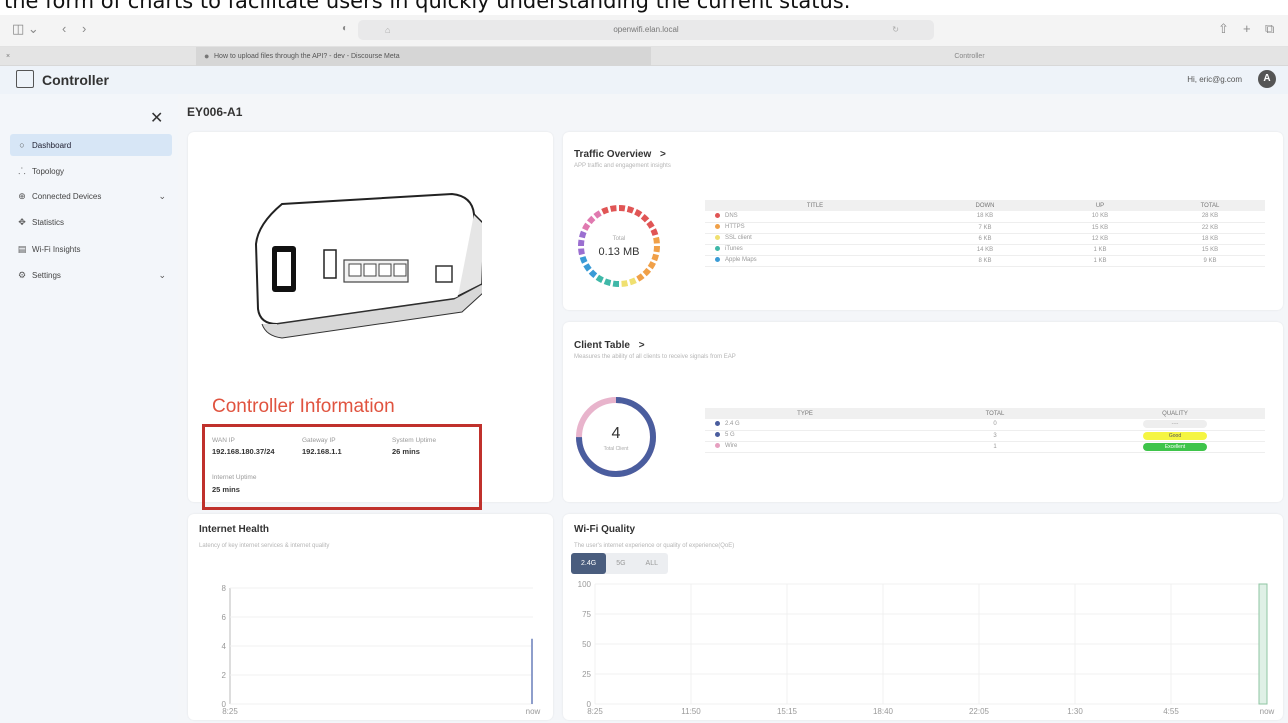  I want to click on client-total: 4, so click(616, 433).